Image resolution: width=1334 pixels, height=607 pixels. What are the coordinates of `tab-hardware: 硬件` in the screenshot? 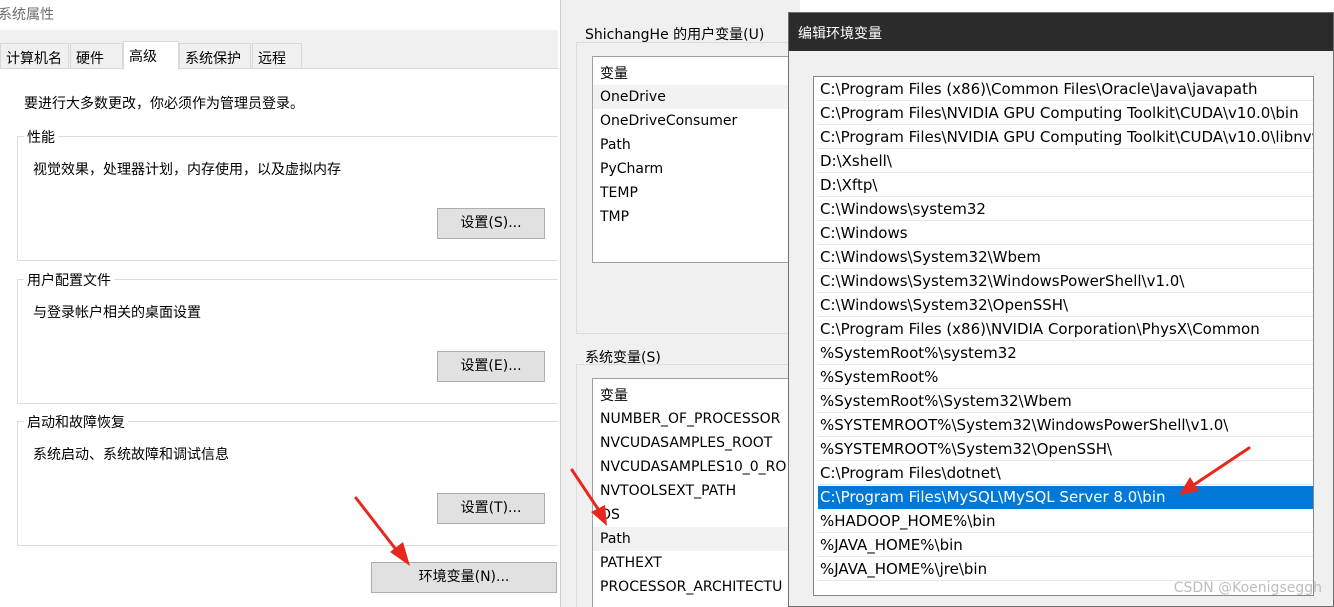 It's located at (96, 56).